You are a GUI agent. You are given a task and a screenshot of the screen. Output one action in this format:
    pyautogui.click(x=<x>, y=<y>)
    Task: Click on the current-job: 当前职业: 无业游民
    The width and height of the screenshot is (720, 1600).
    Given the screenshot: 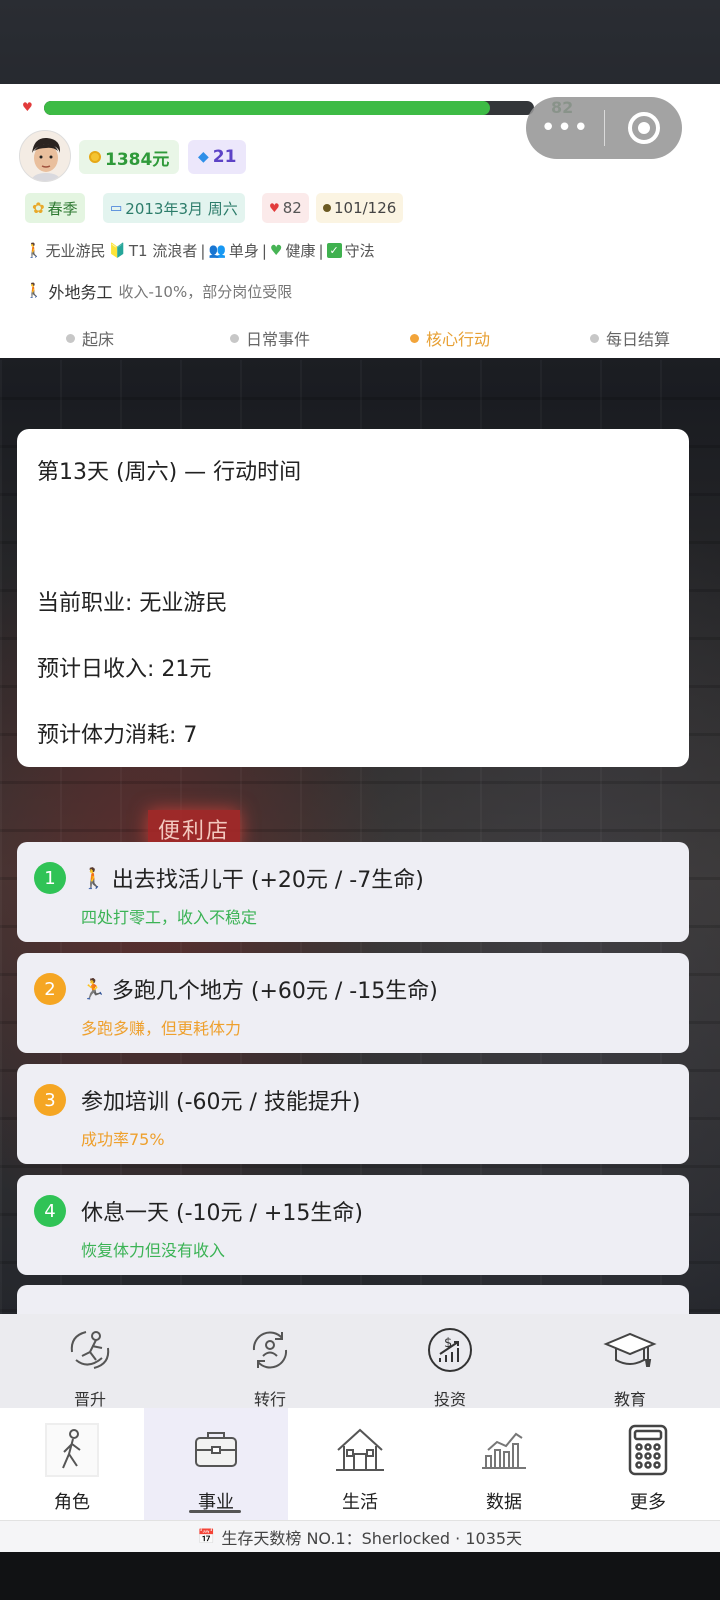 What is the action you would take?
    pyautogui.click(x=132, y=603)
    